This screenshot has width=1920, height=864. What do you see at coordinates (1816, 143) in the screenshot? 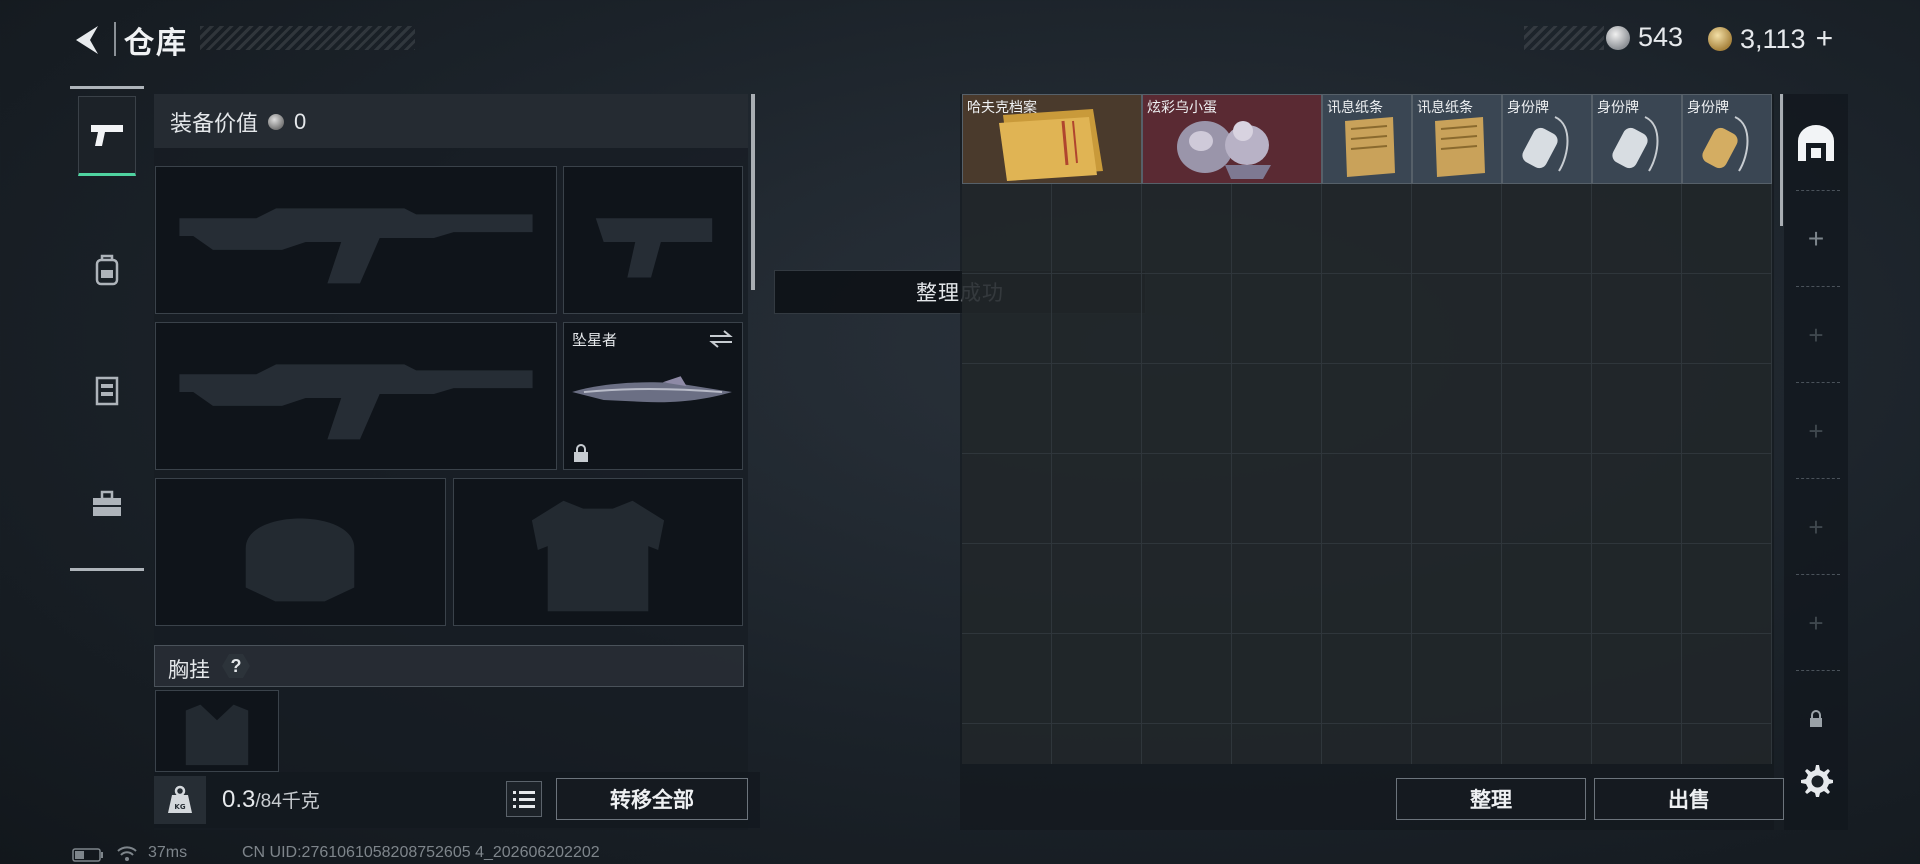
I see `stash-tab-main` at bounding box center [1816, 143].